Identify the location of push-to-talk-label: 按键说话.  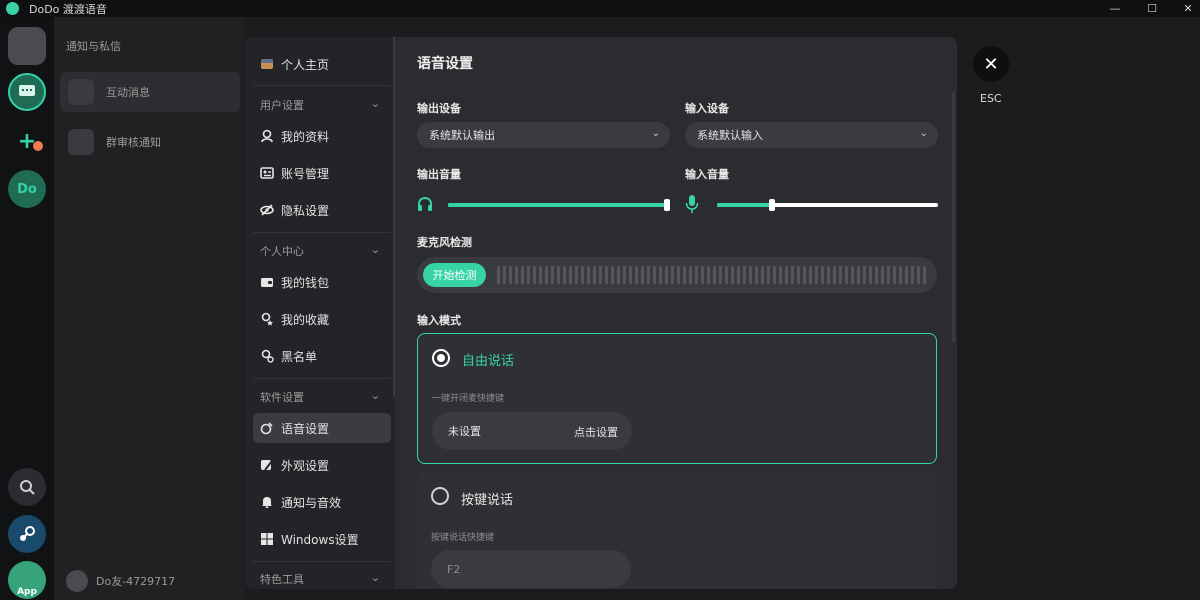
(487, 500).